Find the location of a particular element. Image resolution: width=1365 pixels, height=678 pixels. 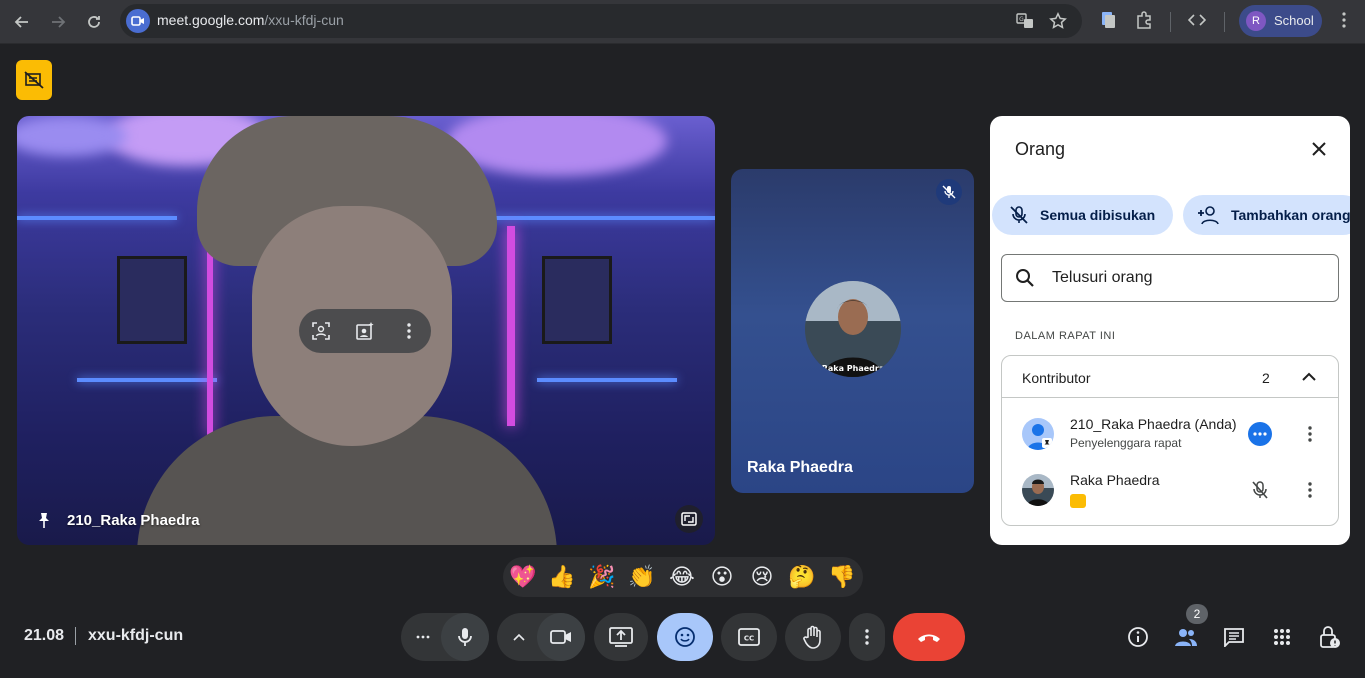

url-host: meet.google.com is located at coordinates (211, 20).